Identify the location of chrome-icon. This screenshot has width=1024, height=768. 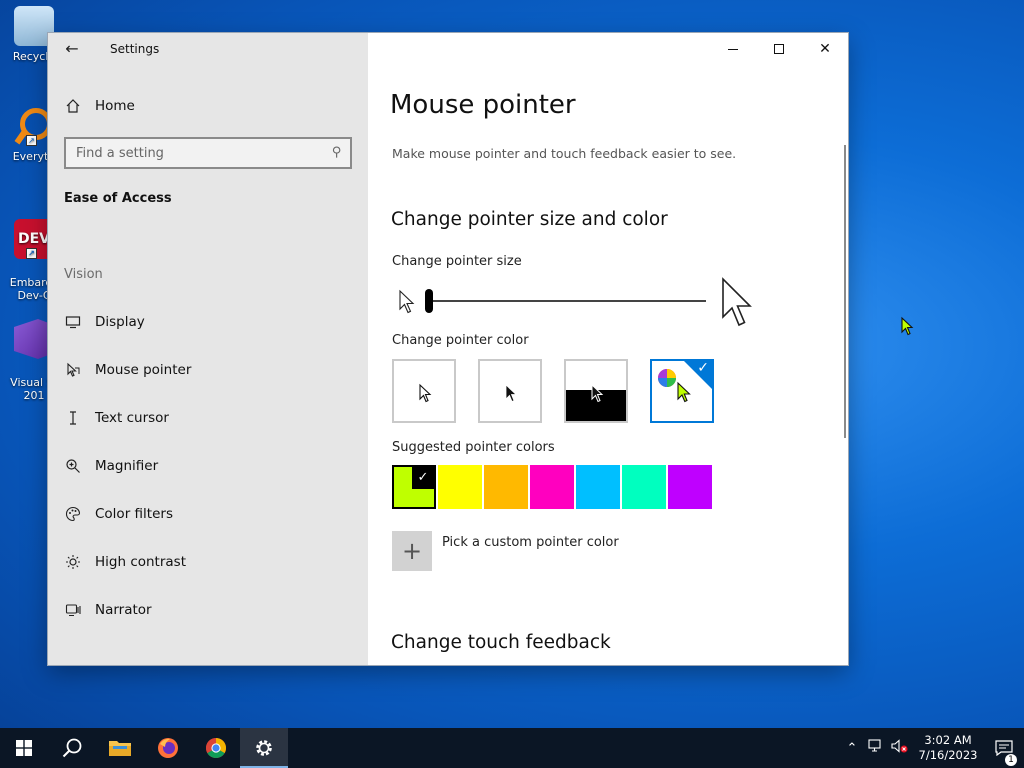
(216, 748).